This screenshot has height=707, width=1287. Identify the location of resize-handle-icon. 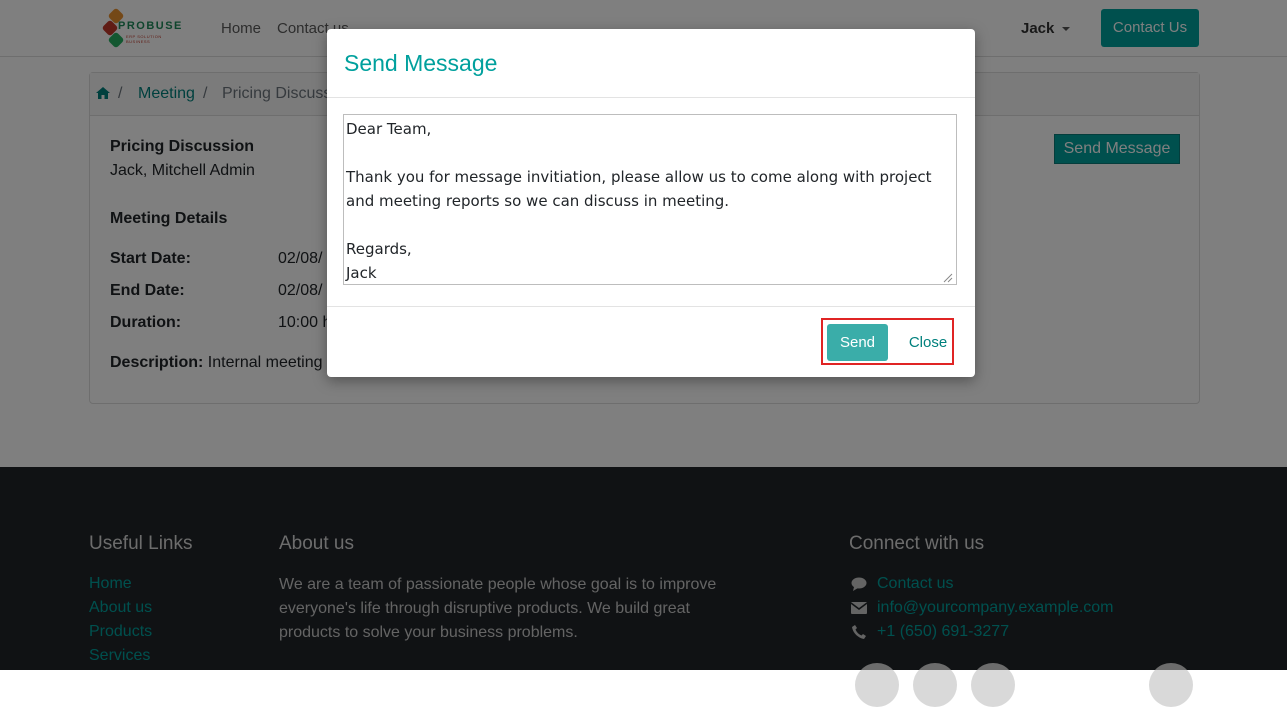
(947, 277).